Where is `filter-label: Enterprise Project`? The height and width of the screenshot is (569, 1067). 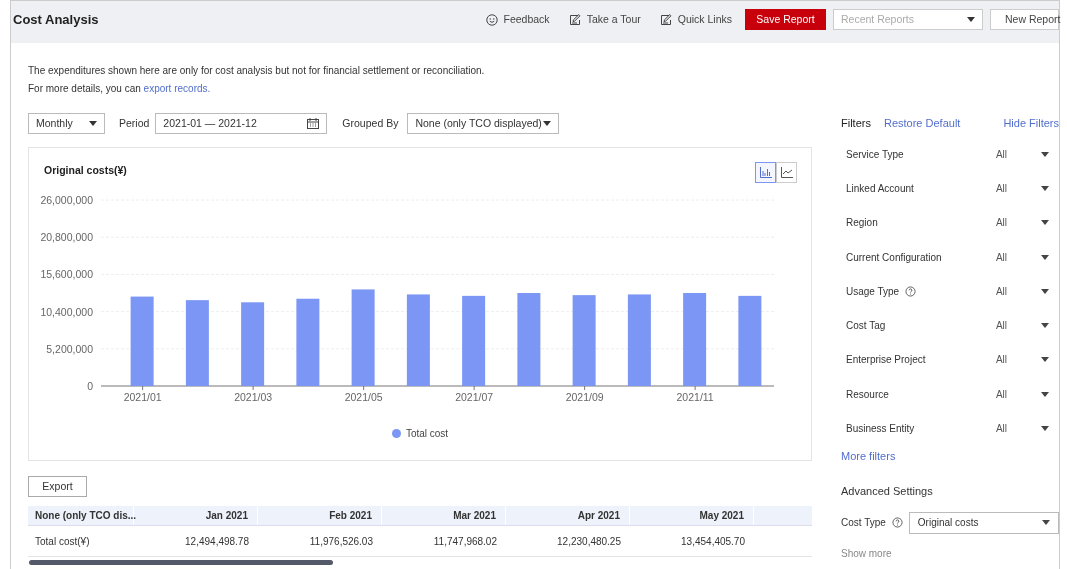 filter-label: Enterprise Project is located at coordinates (886, 360).